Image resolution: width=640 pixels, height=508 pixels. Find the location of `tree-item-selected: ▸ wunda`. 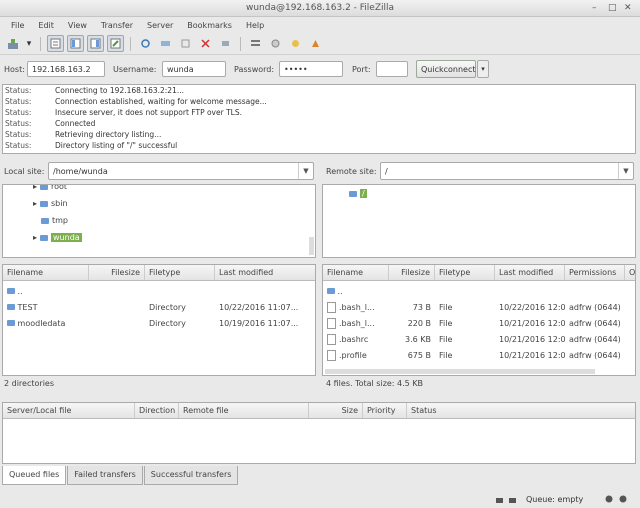

tree-item-selected: ▸ wunda is located at coordinates (57, 237).